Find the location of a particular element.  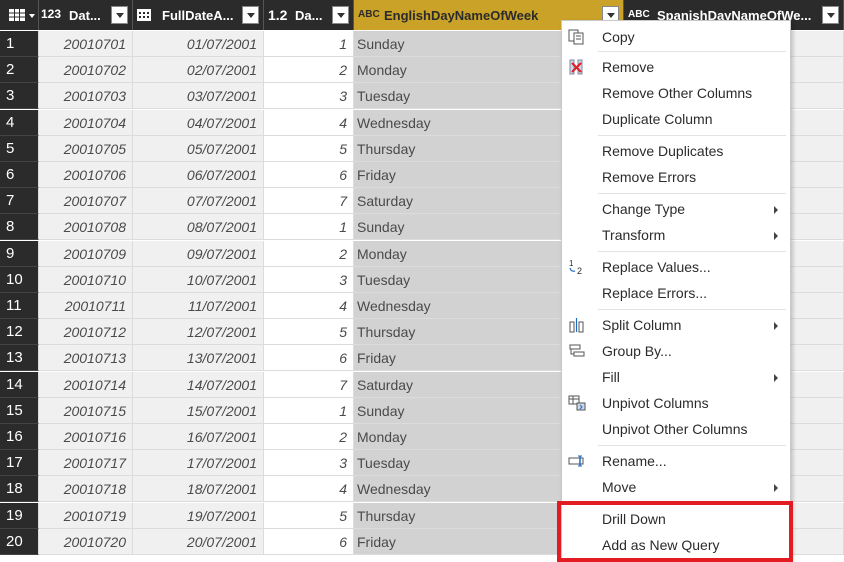

cell-datekey: 20010716 is located at coordinates (86, 437).